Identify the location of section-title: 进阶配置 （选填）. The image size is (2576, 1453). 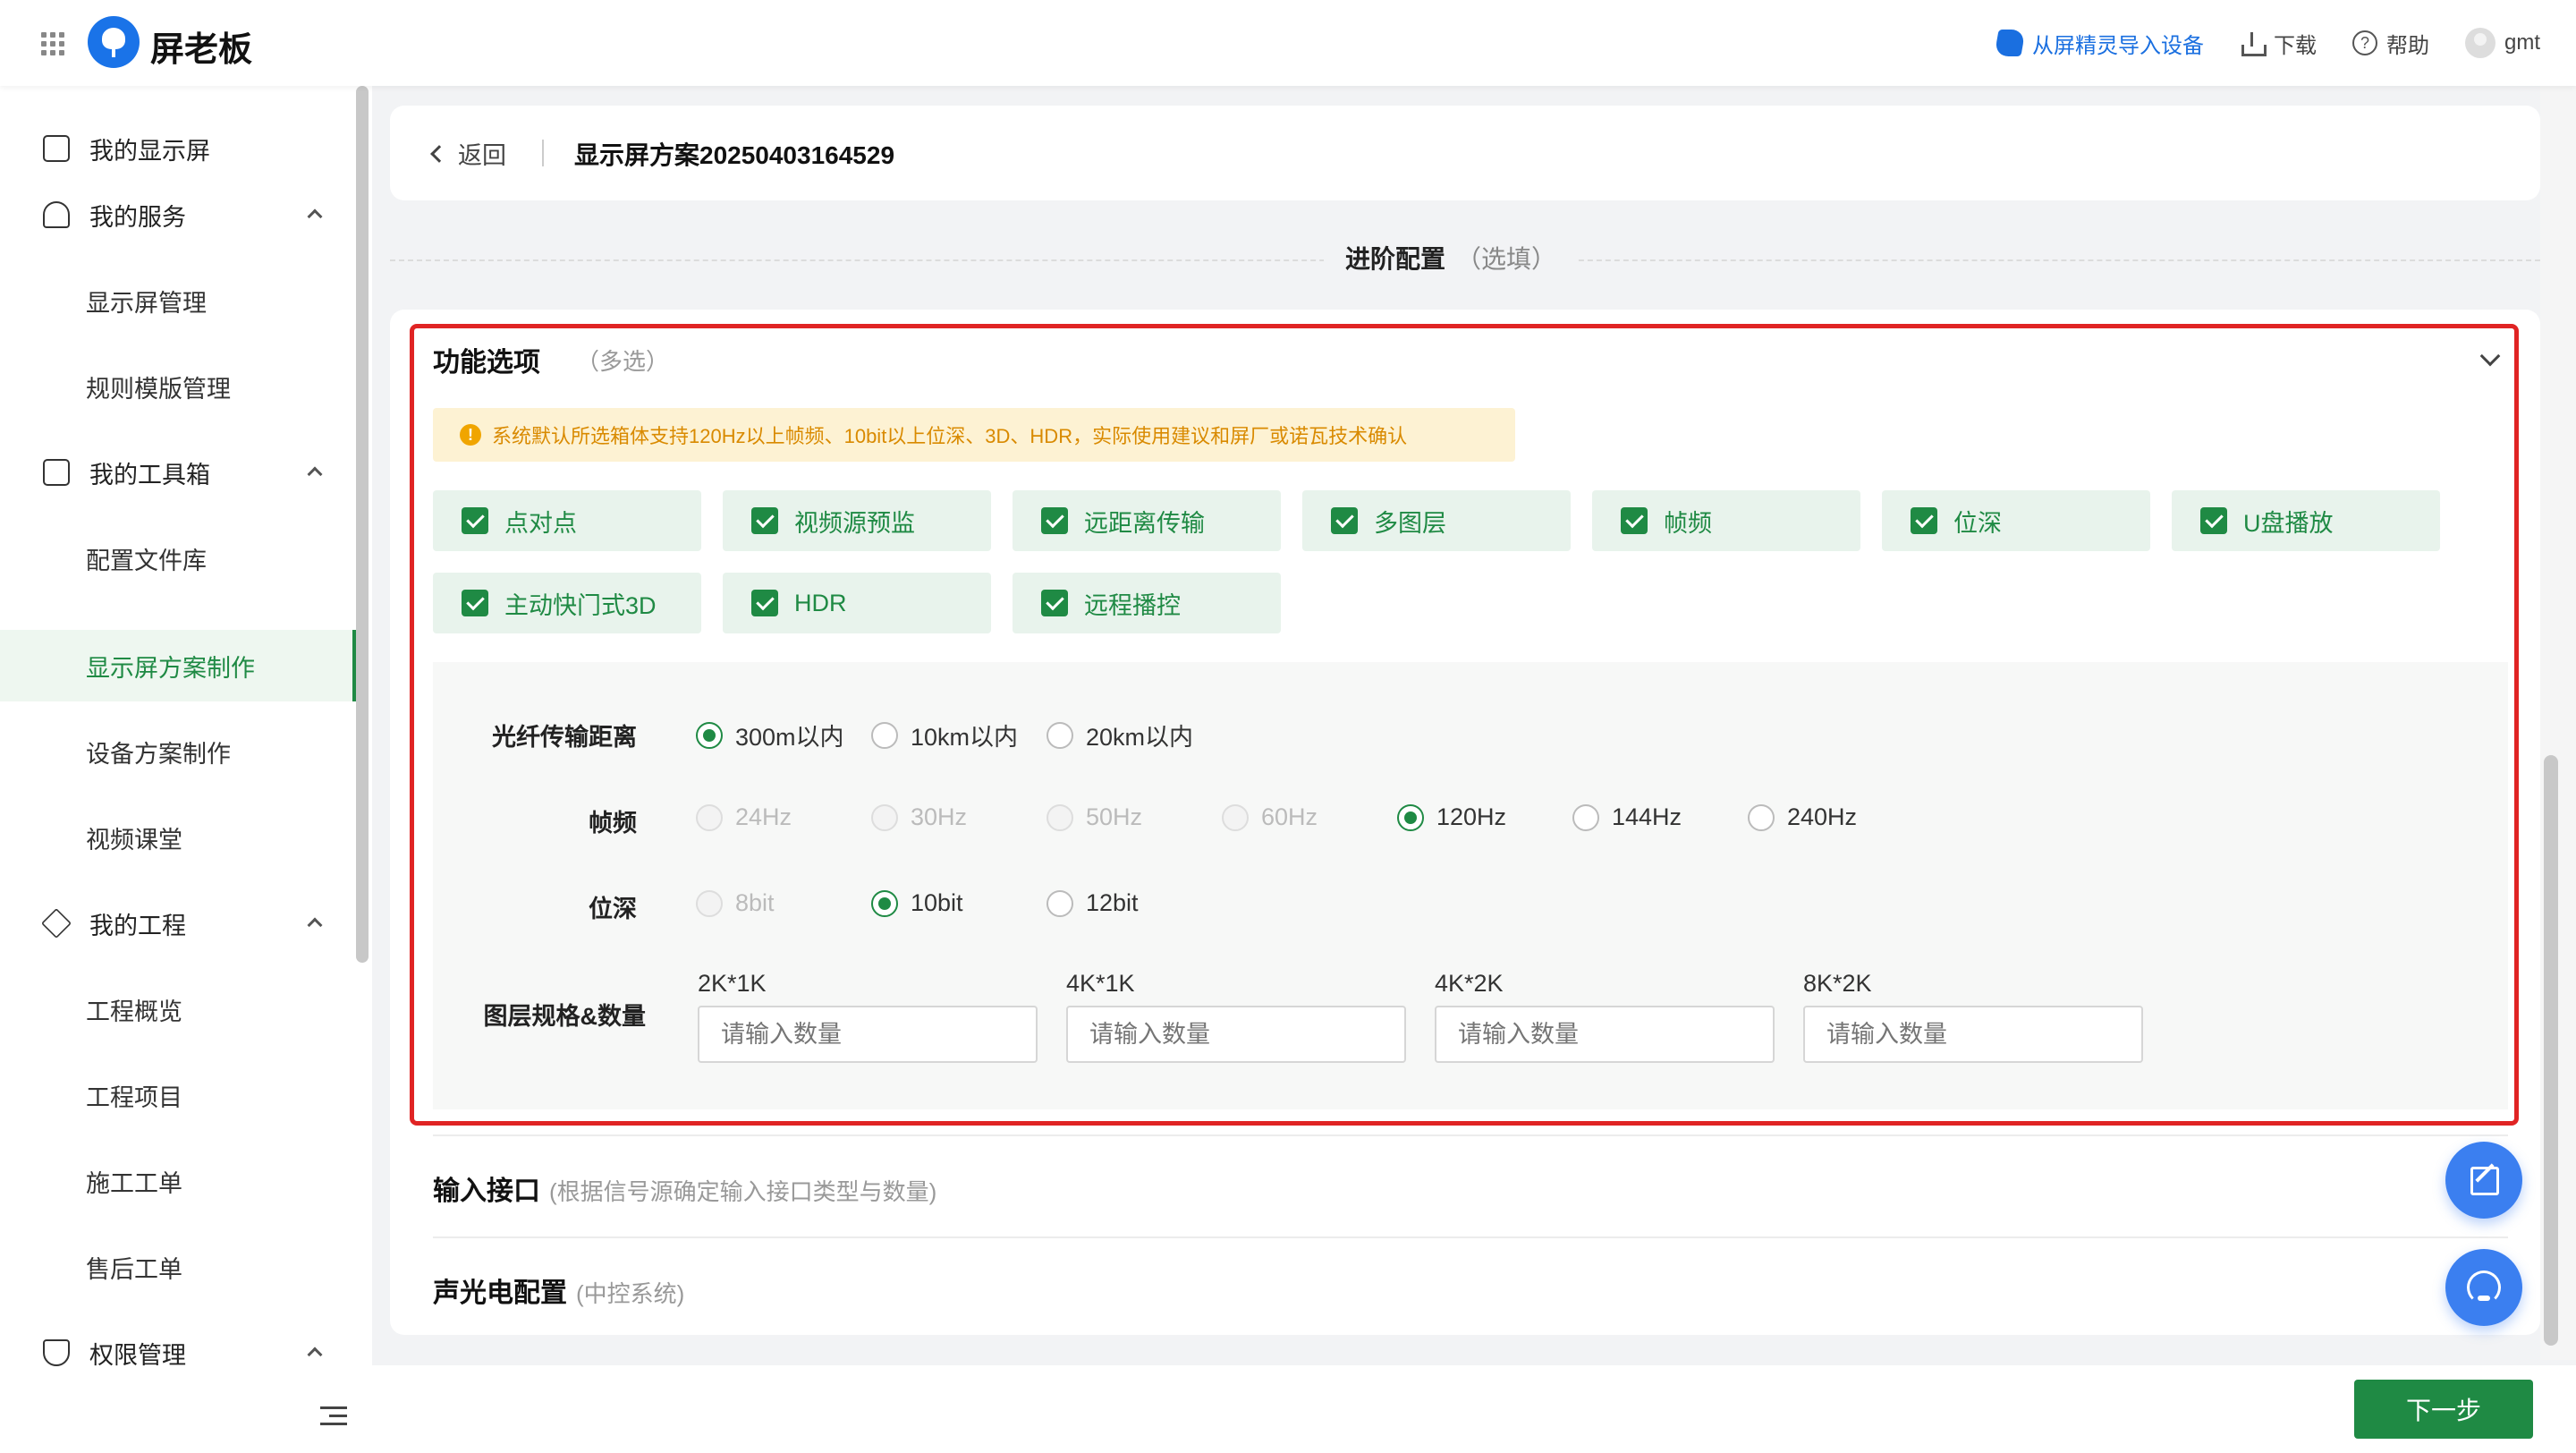
(1451, 258).